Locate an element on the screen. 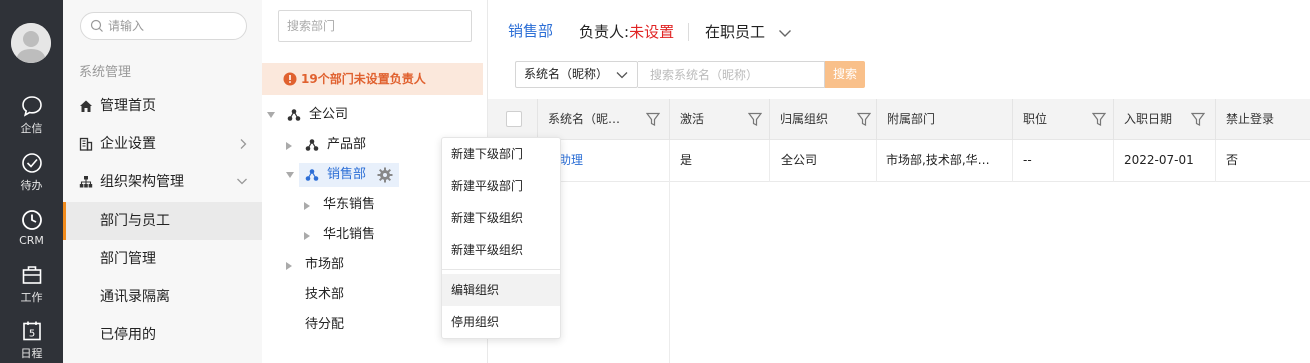  column-header-active: 激活 is located at coordinates (719, 119).